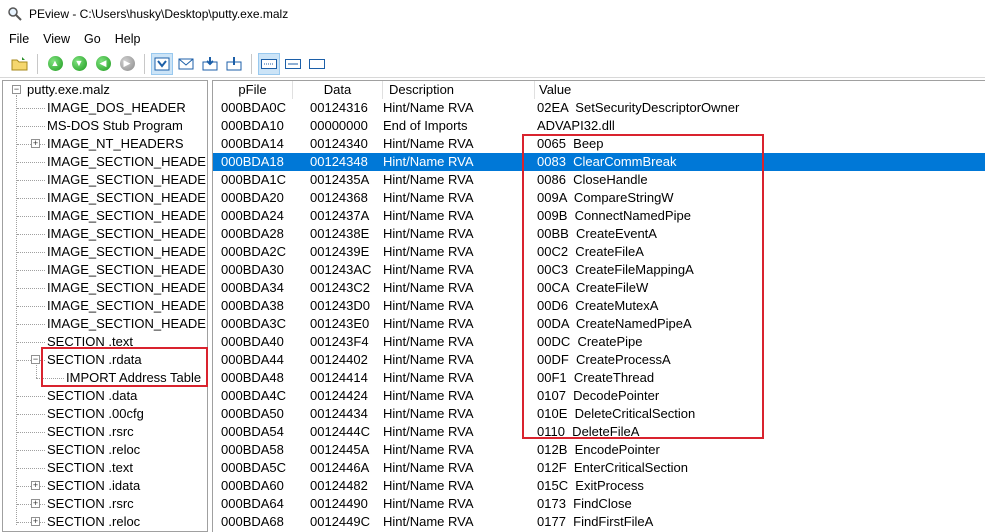  I want to click on view-word-icon, so click(317, 64).